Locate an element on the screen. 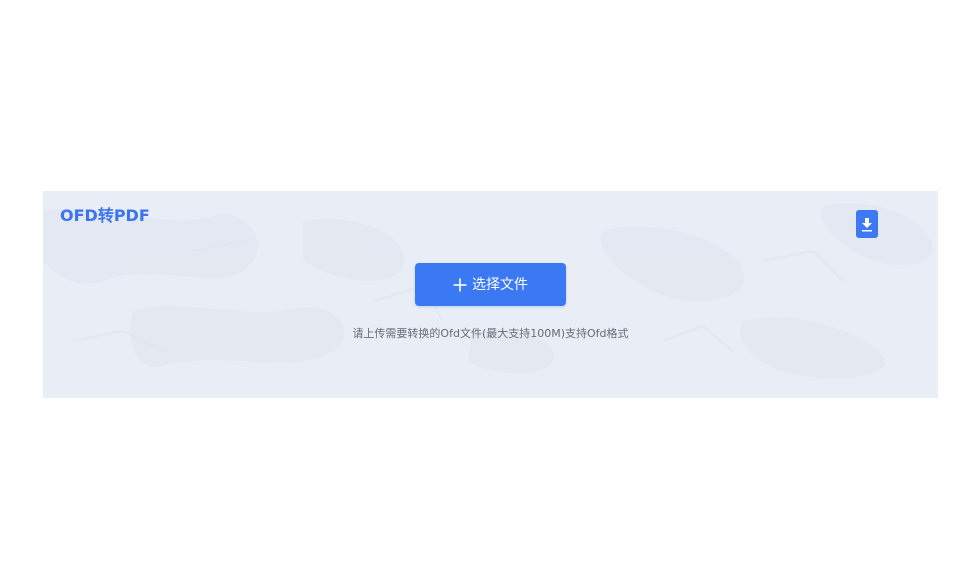 The width and height of the screenshot is (979, 587). select-file-label: 选择文件 is located at coordinates (500, 284).